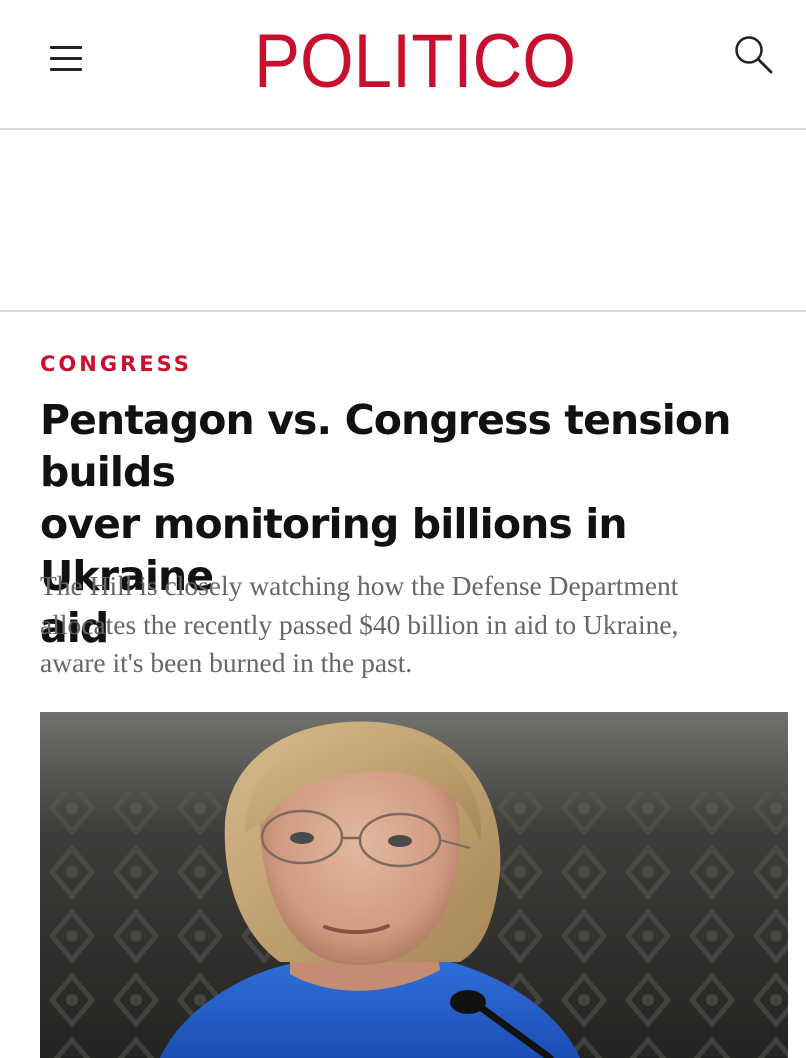  I want to click on category-link: CONGRESS, so click(116, 364).